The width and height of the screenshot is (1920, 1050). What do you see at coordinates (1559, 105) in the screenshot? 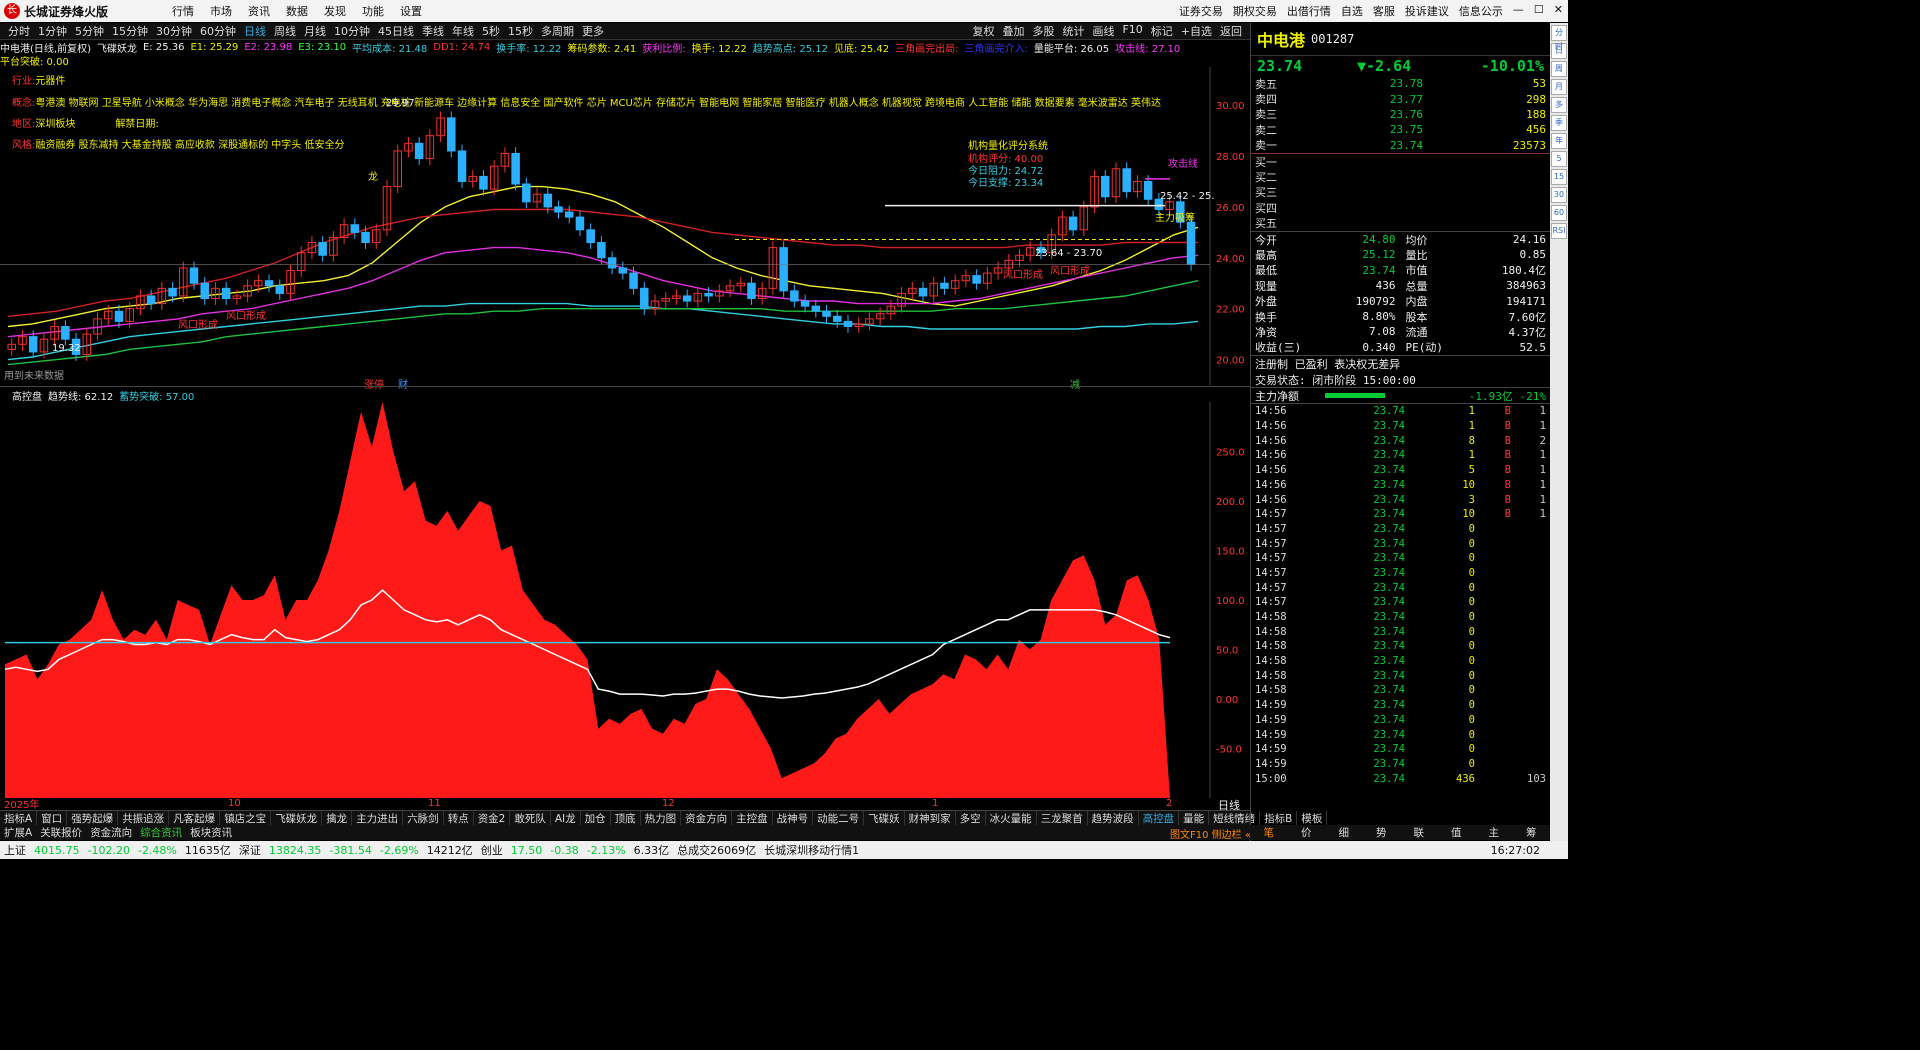
I see `sidebar-btn-4: 多` at bounding box center [1559, 105].